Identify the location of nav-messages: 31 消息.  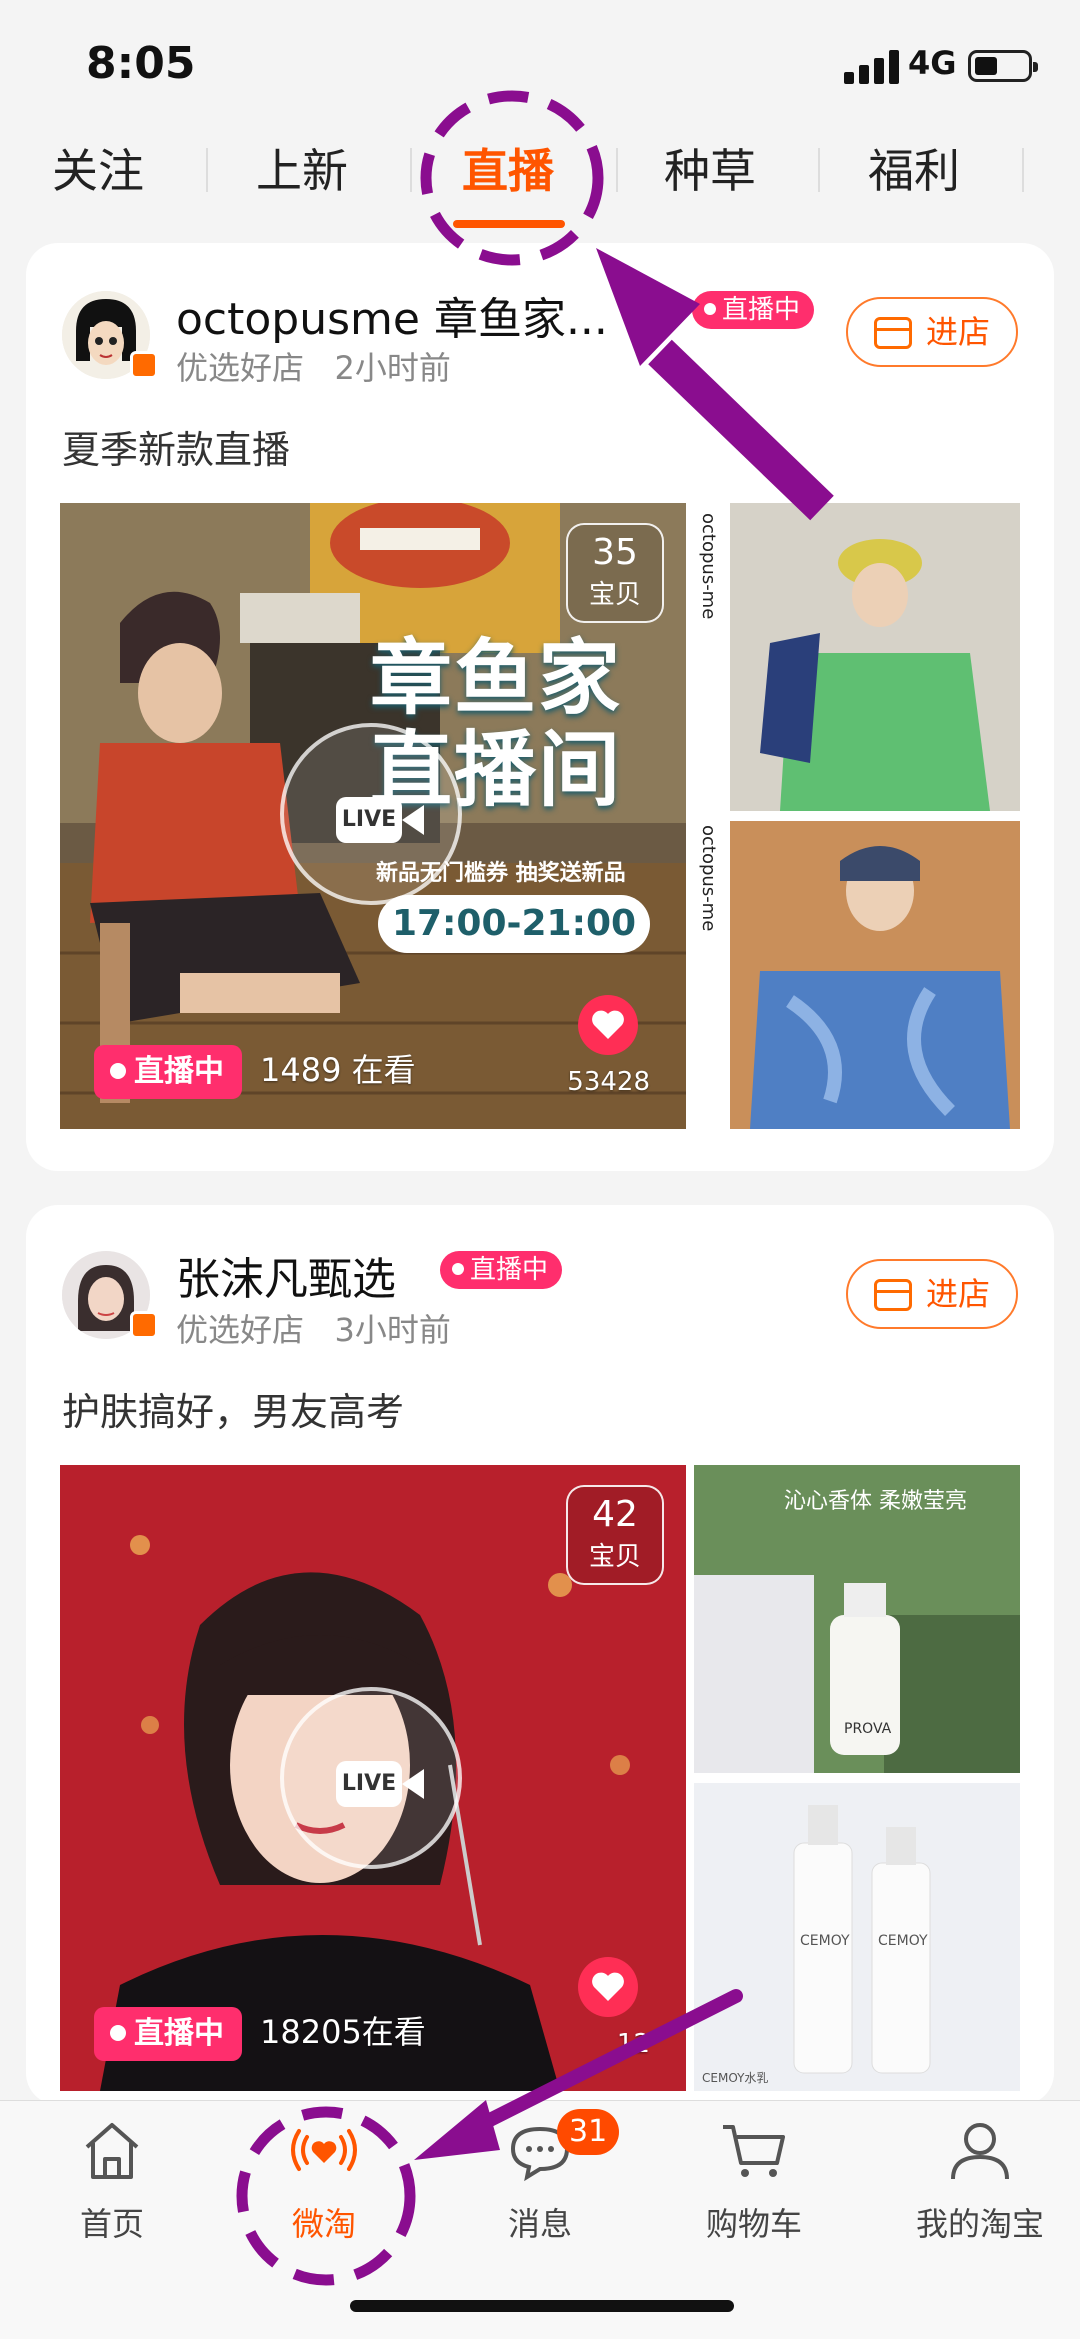
(545, 2177).